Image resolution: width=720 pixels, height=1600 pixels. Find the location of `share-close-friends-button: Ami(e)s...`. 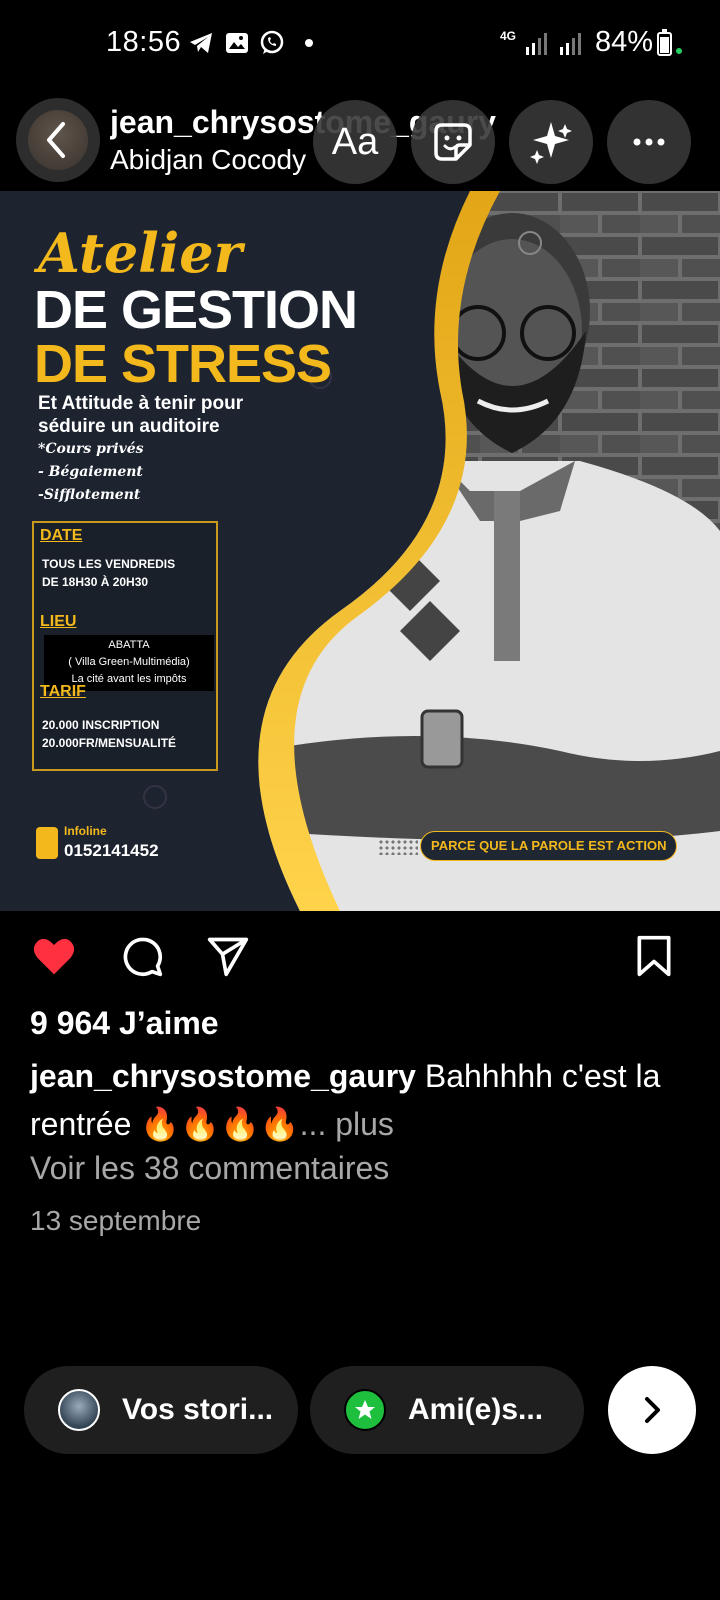

share-close-friends-button: Ami(e)s... is located at coordinates (447, 1410).